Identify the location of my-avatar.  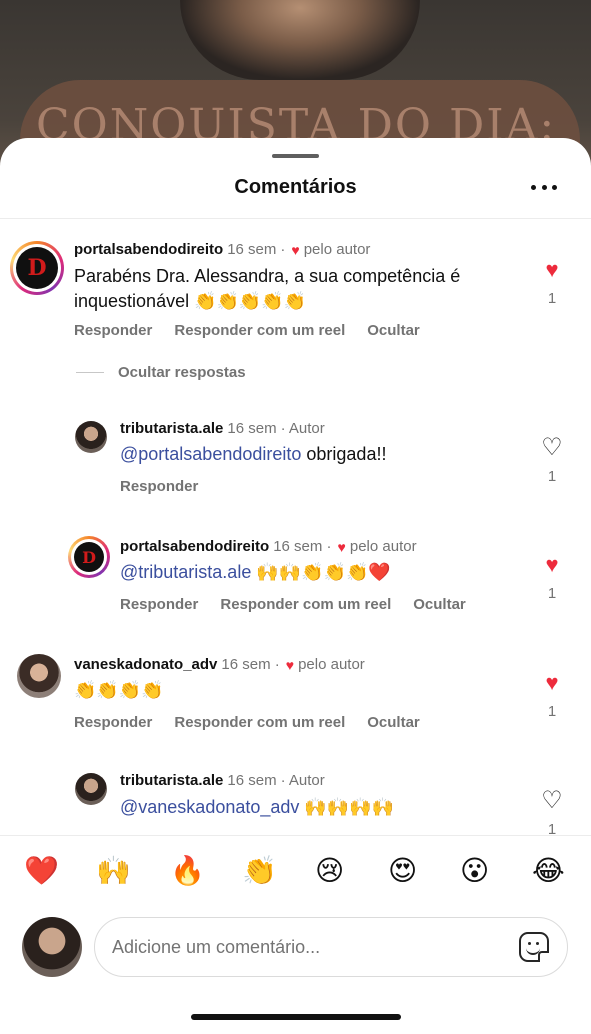
(52, 947).